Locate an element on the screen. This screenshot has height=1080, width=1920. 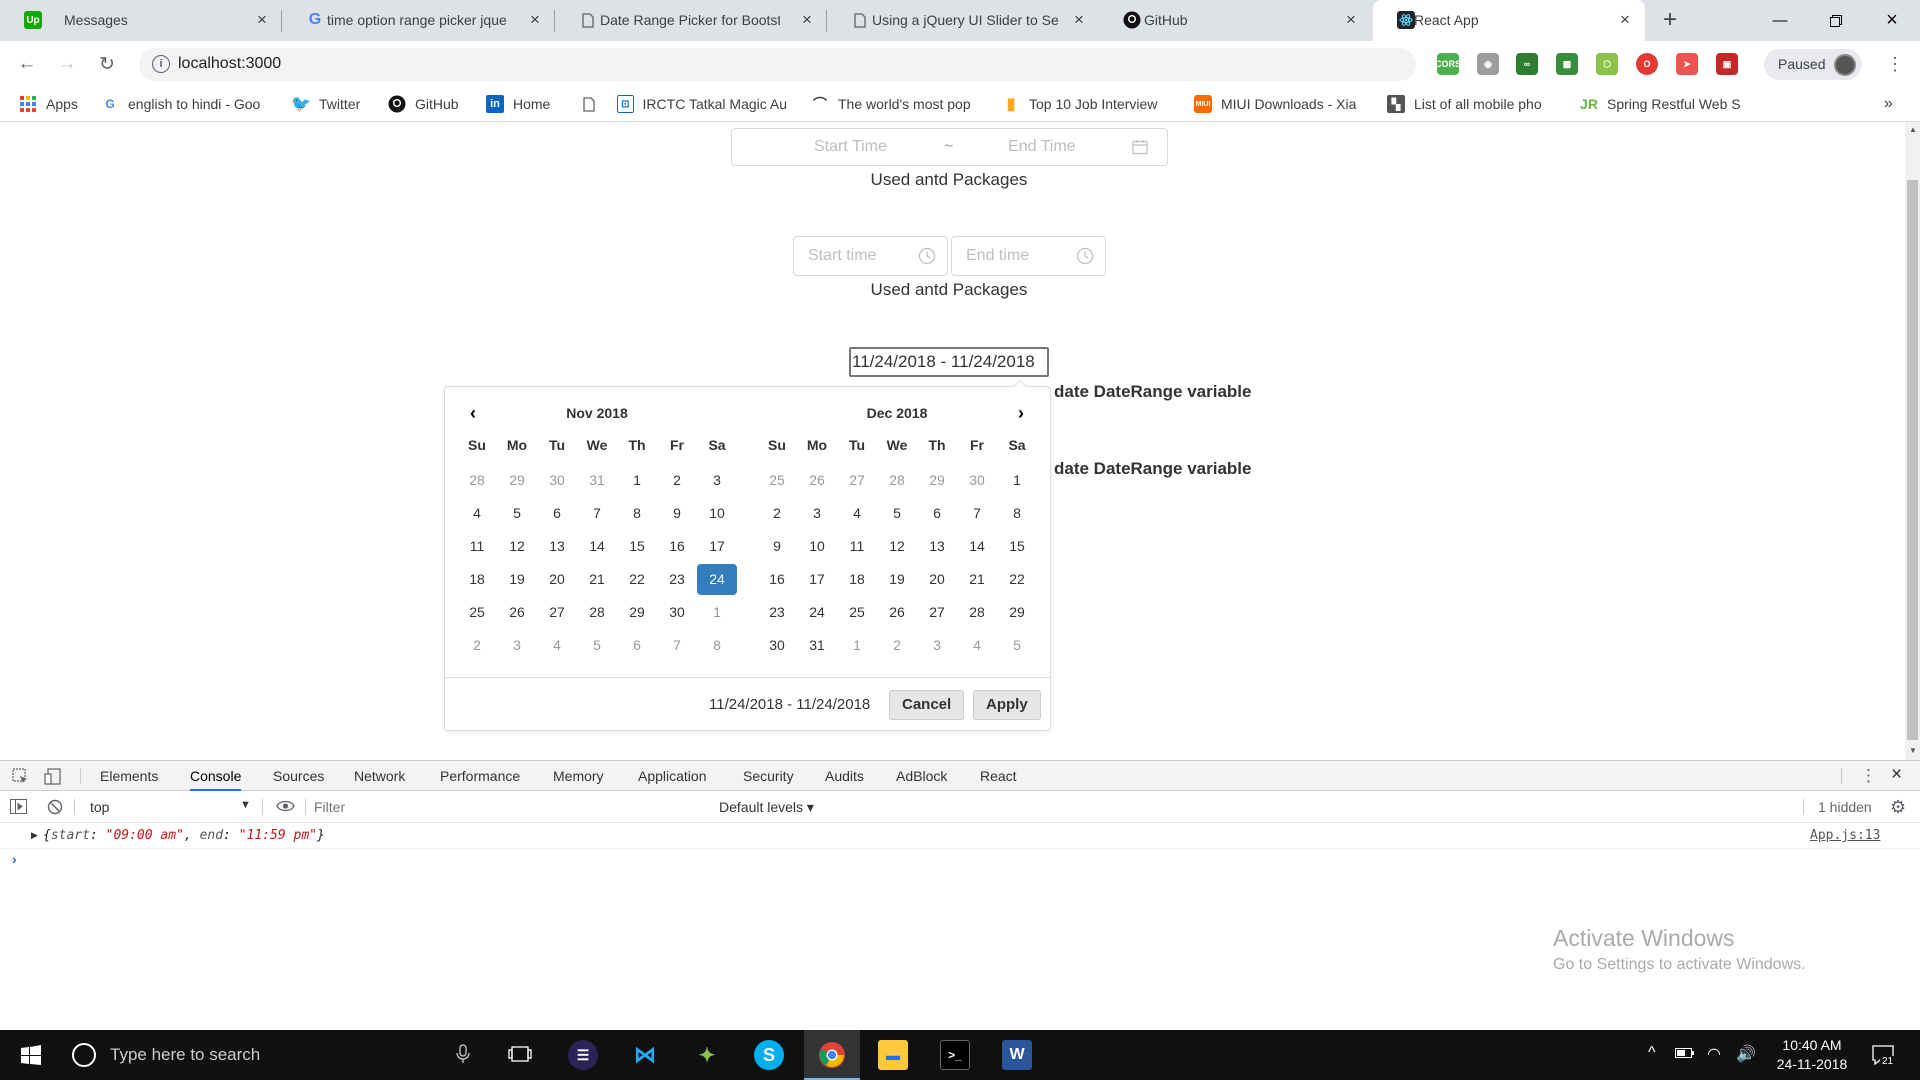
day-cell: 14 is located at coordinates (597, 546).